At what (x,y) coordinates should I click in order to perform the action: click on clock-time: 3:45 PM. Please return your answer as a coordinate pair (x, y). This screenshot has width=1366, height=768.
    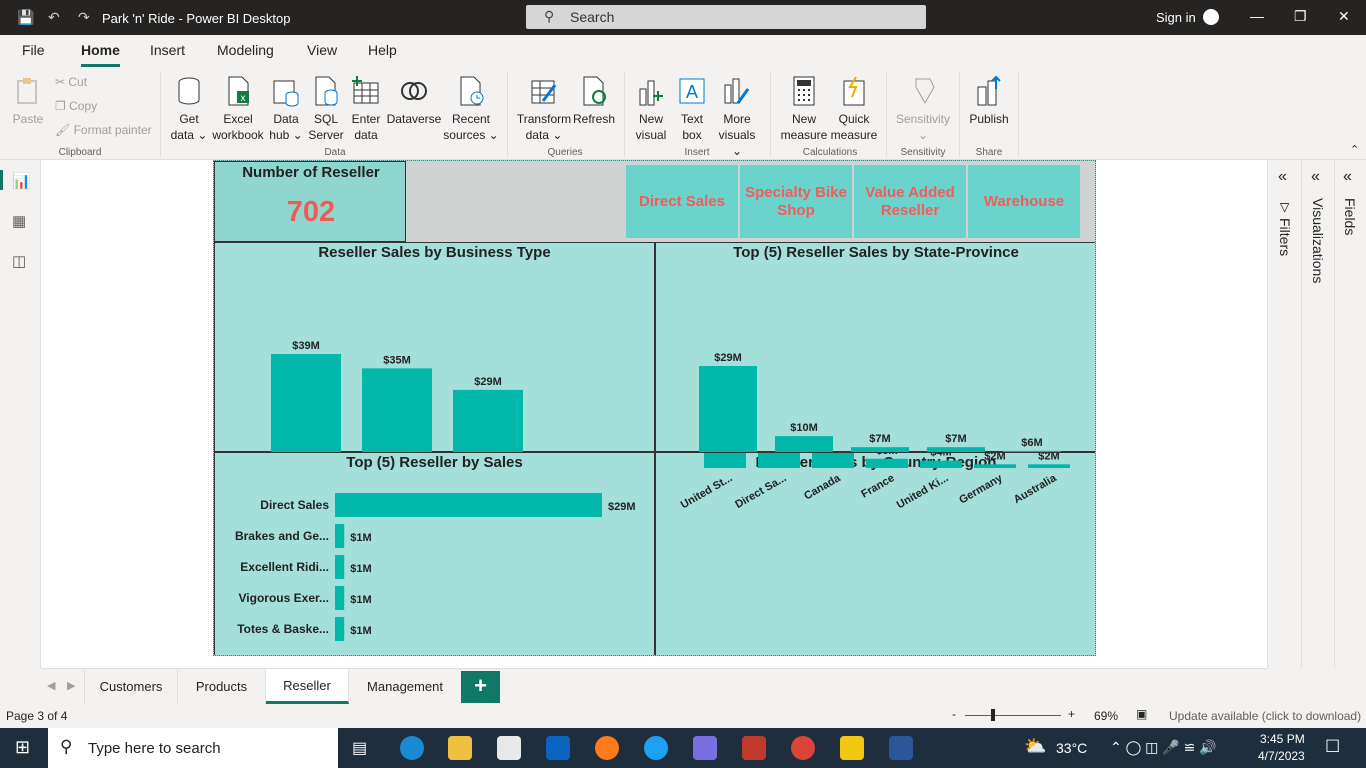
    Looking at the image, I should click on (1282, 739).